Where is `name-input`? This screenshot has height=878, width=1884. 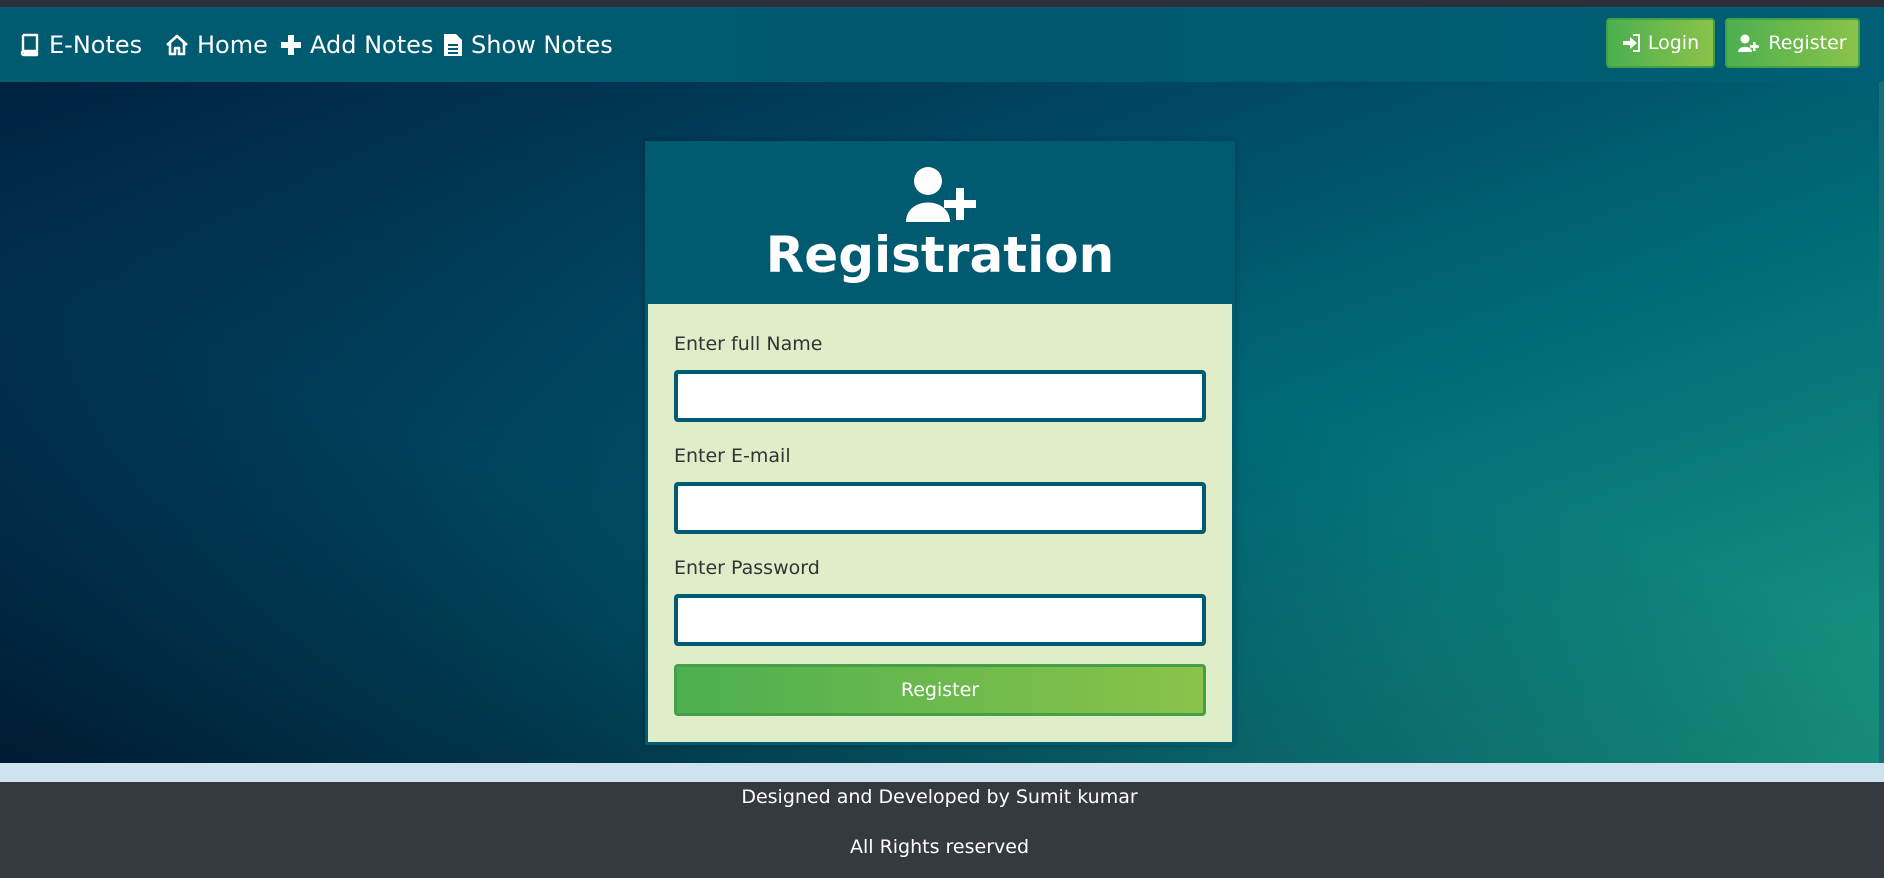 name-input is located at coordinates (940, 396).